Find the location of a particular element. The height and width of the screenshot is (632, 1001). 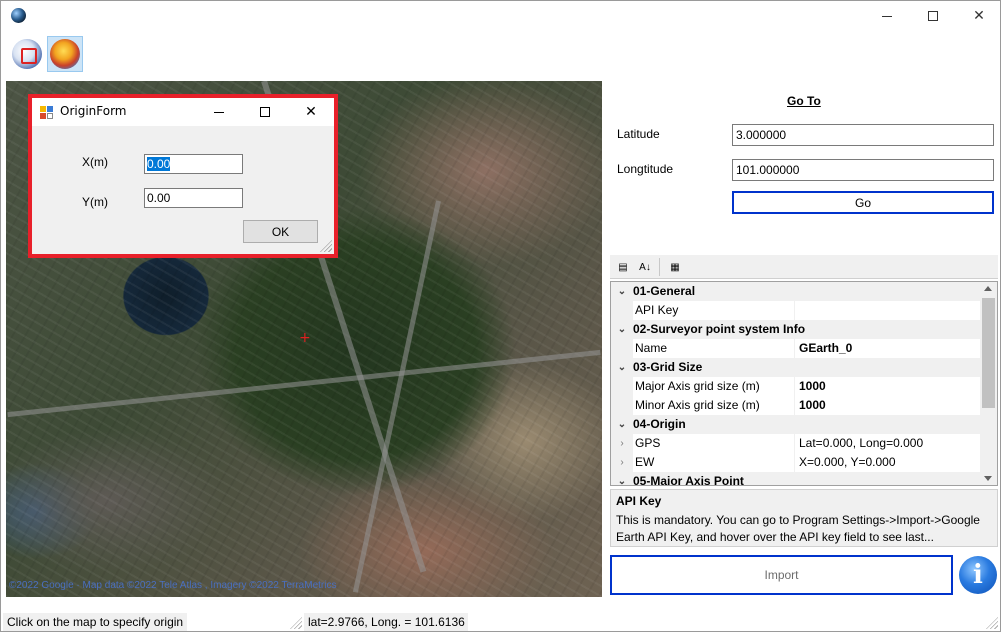

origin-form-highlight: OriginForm ✕ X(m) 0.00 Y(m) 0.00 OK is located at coordinates (183, 176).